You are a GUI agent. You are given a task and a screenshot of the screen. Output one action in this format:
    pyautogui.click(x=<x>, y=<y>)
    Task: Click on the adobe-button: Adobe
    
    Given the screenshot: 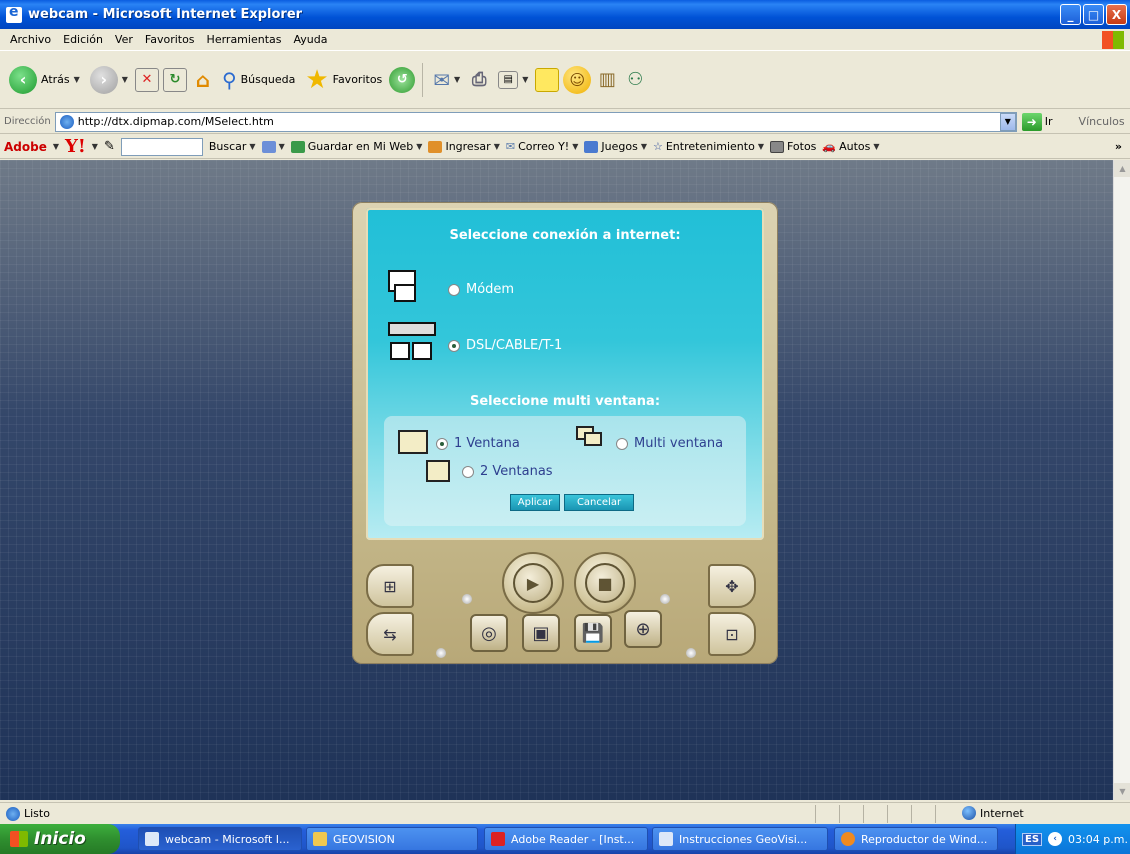 What is the action you would take?
    pyautogui.click(x=25, y=147)
    